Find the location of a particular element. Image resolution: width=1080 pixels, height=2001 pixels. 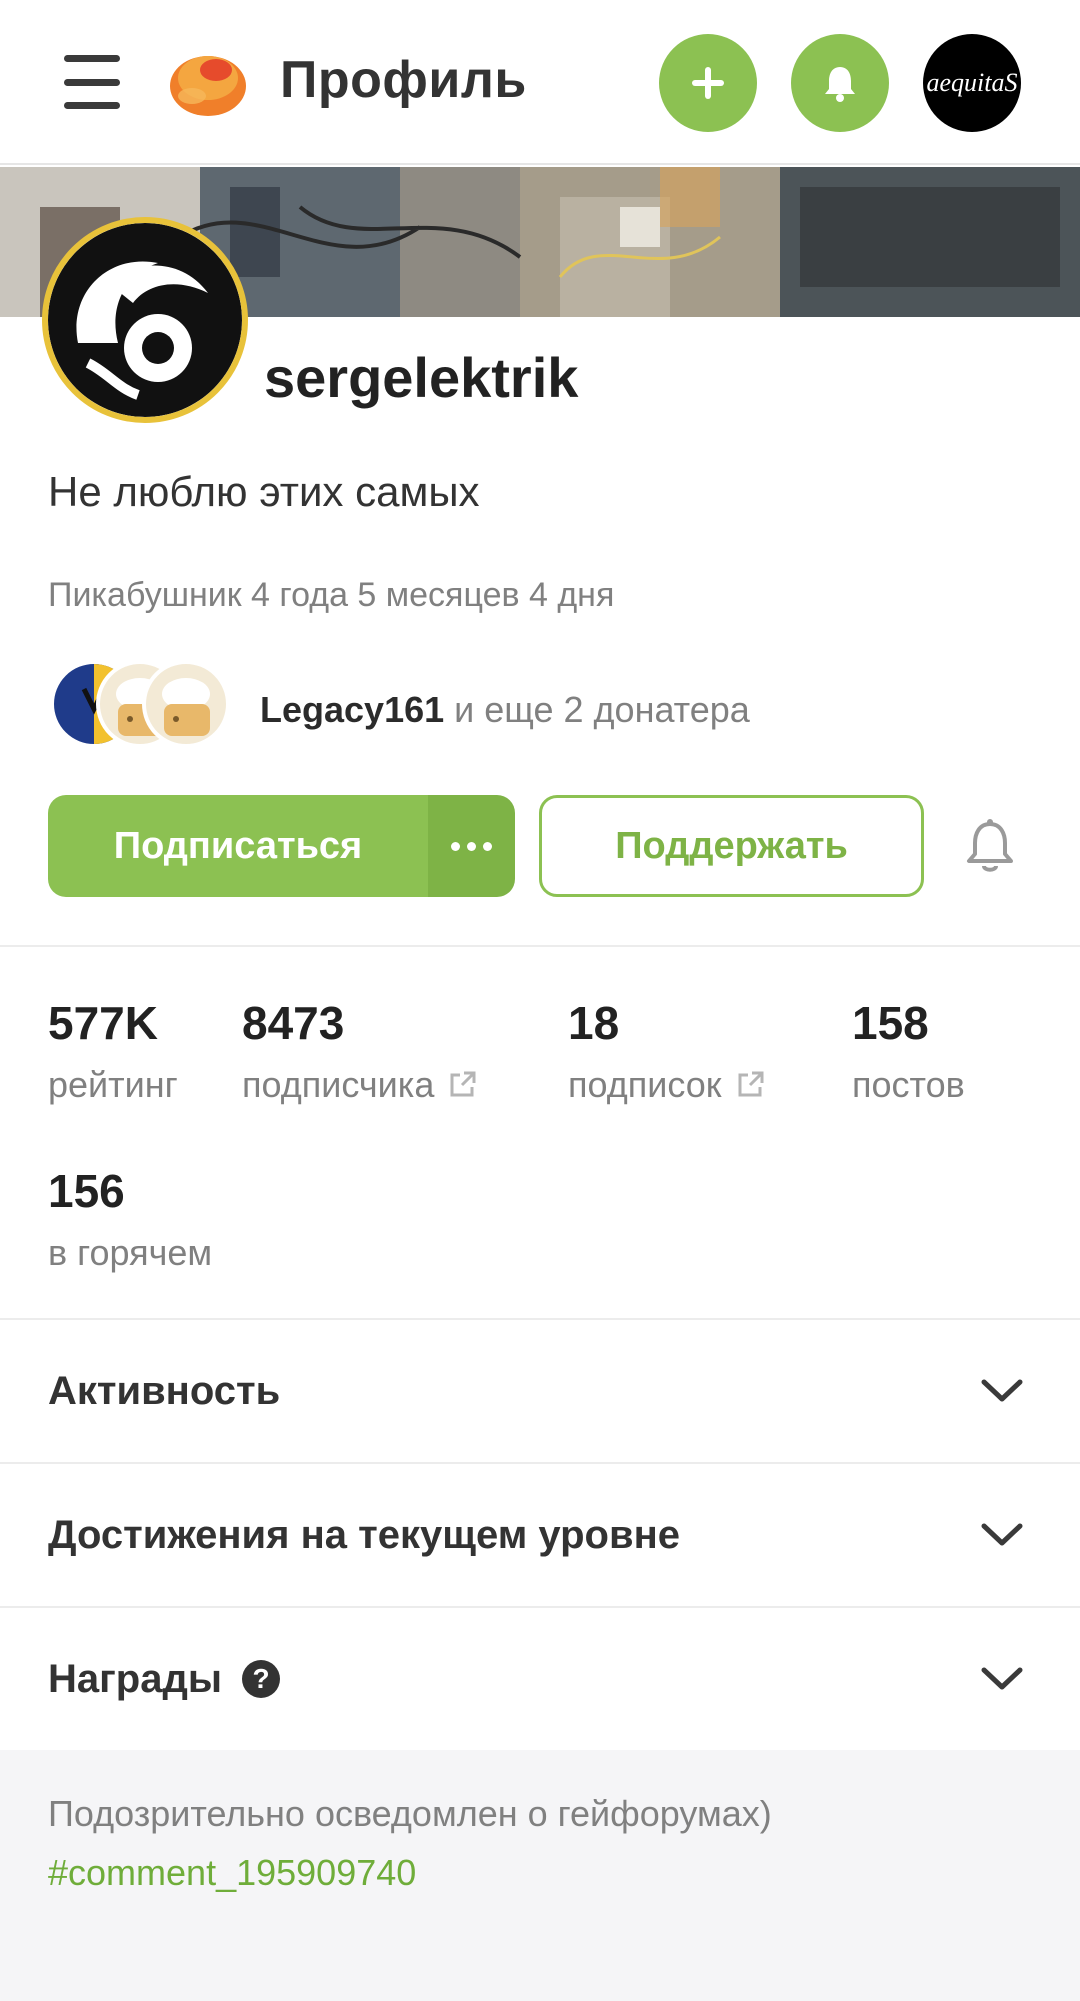

donor-avatars is located at coordinates (142, 705).